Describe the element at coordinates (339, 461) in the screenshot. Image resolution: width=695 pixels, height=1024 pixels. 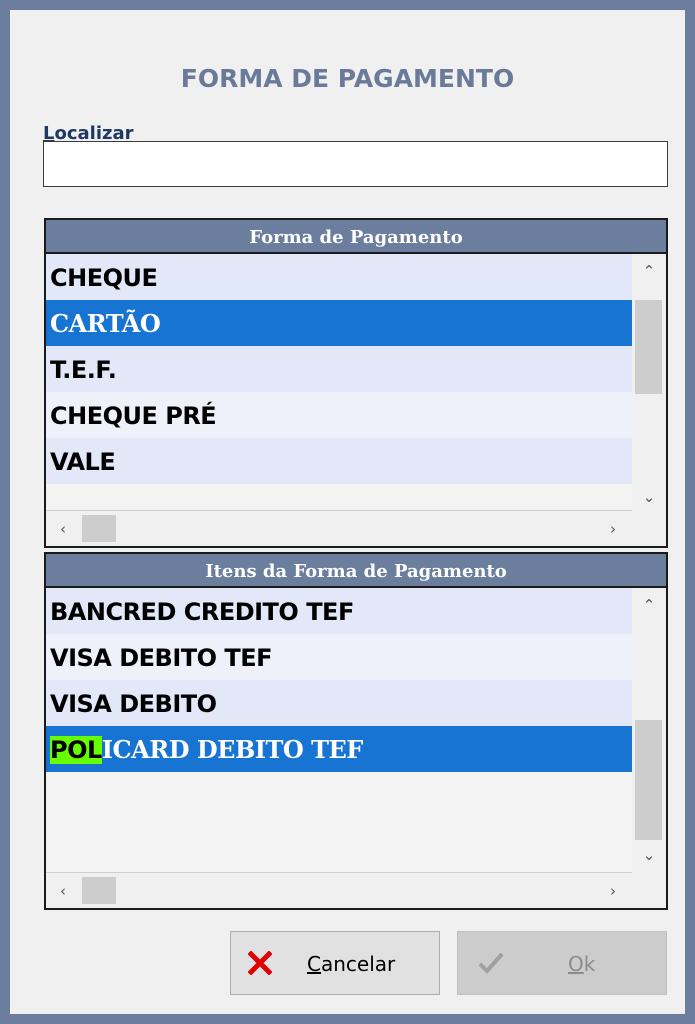
I see `payment-method-row: VALE` at that location.